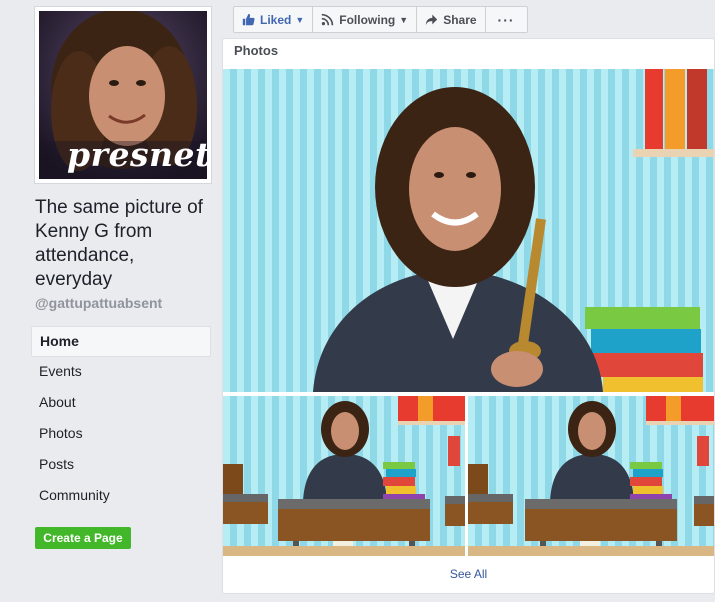 Image resolution: width=715 pixels, height=602 pixels. I want to click on nav-item-photos: Photos, so click(121, 434).